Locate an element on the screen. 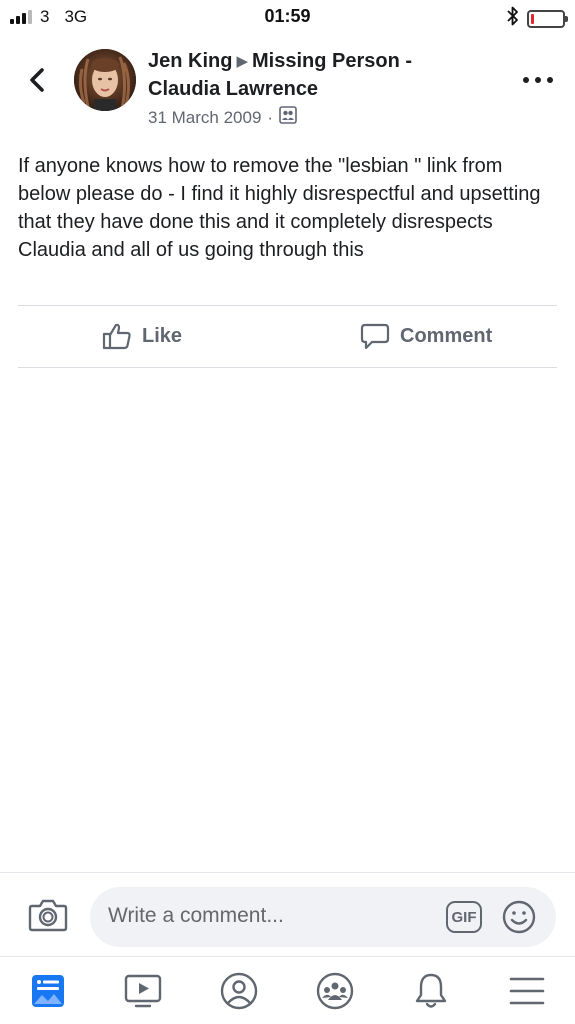 The height and width of the screenshot is (1024, 575). comment-composer: Write a comment... GIF is located at coordinates (287, 914).